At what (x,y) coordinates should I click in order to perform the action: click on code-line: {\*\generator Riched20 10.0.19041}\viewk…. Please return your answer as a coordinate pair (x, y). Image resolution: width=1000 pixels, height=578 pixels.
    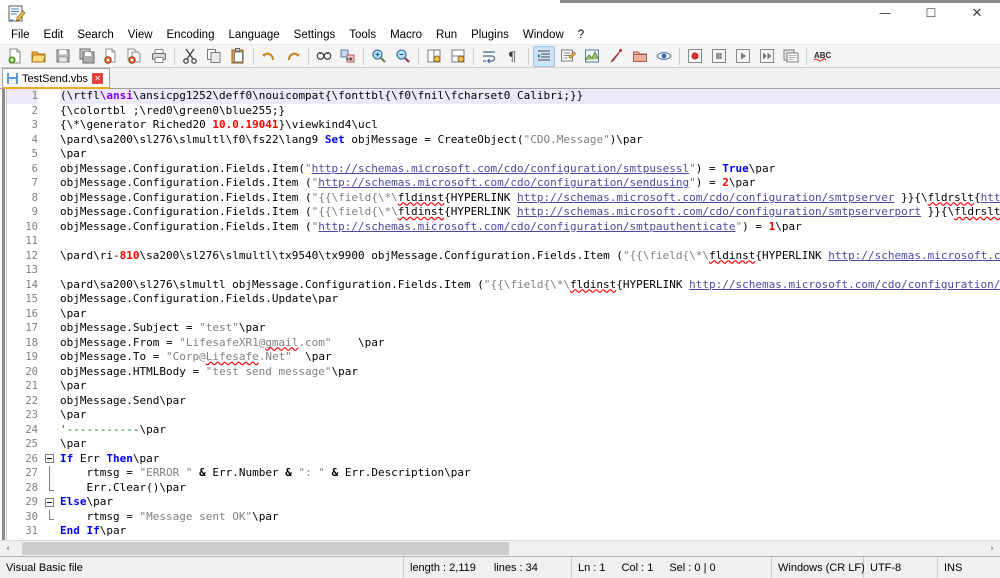
    Looking at the image, I should click on (530, 125).